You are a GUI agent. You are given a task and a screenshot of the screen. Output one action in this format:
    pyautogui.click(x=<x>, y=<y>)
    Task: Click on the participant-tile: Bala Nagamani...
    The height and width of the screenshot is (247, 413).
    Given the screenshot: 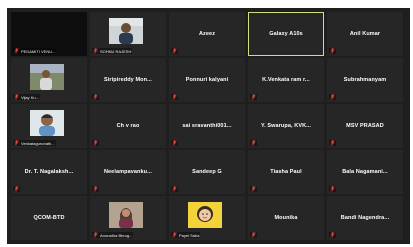 What is the action you would take?
    pyautogui.click(x=365, y=172)
    